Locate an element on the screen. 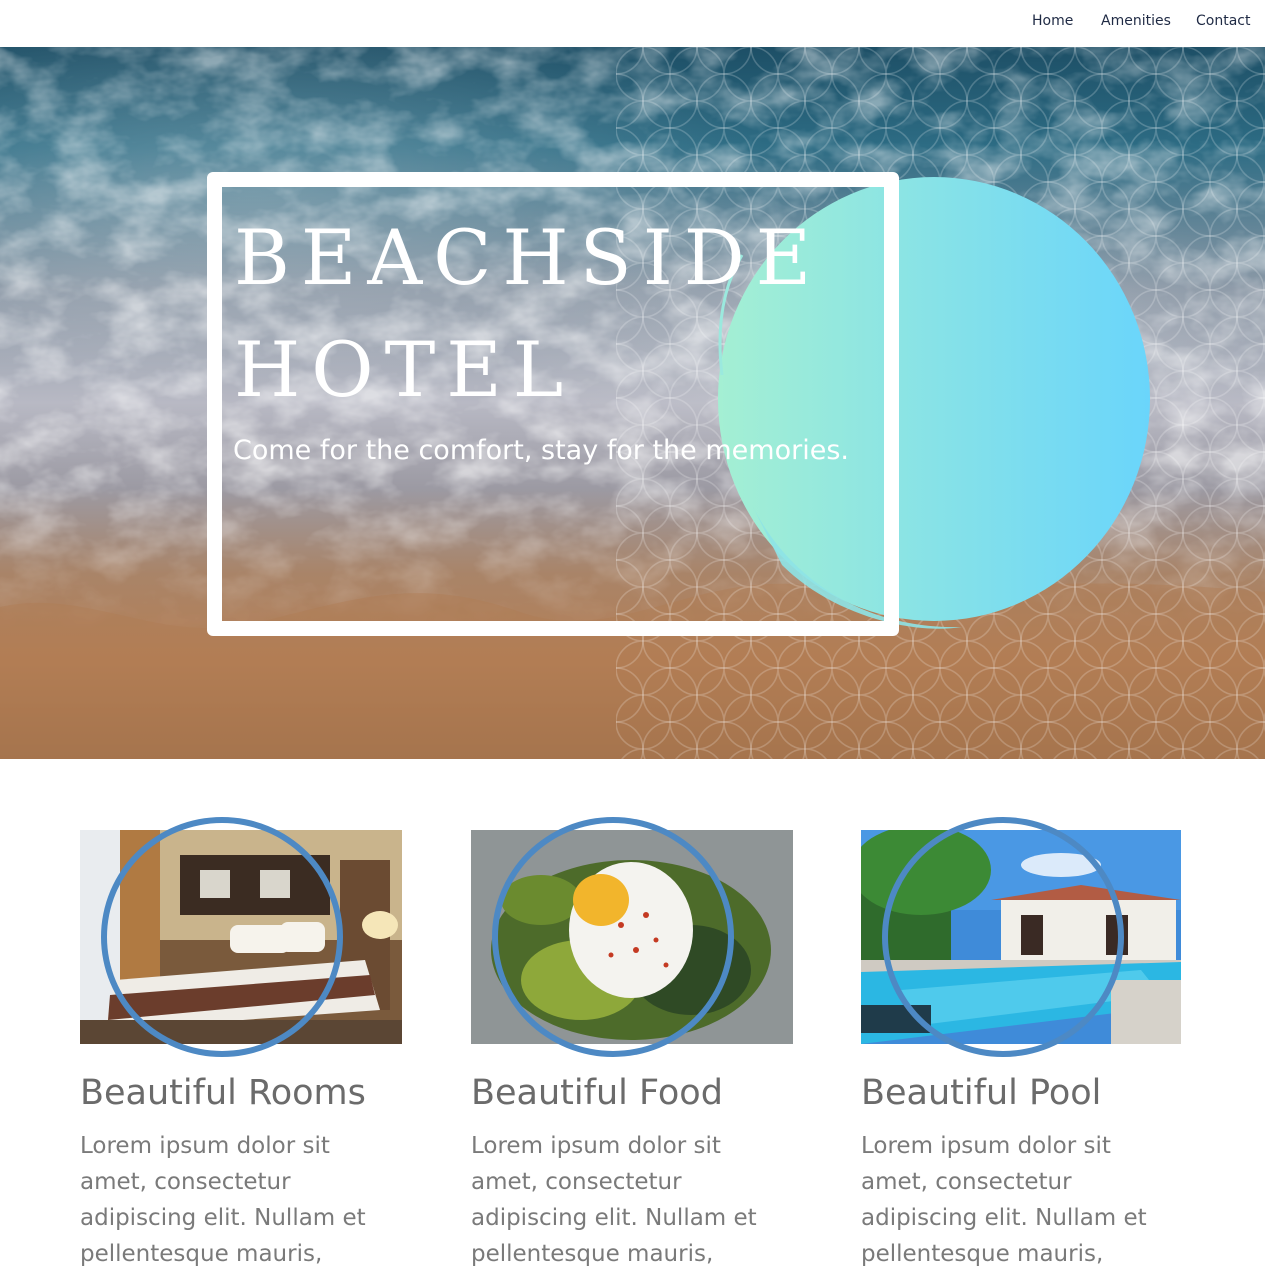 The height and width of the screenshot is (1269, 1265). feature-title-rooms: Beautiful Rooms is located at coordinates (223, 1093).